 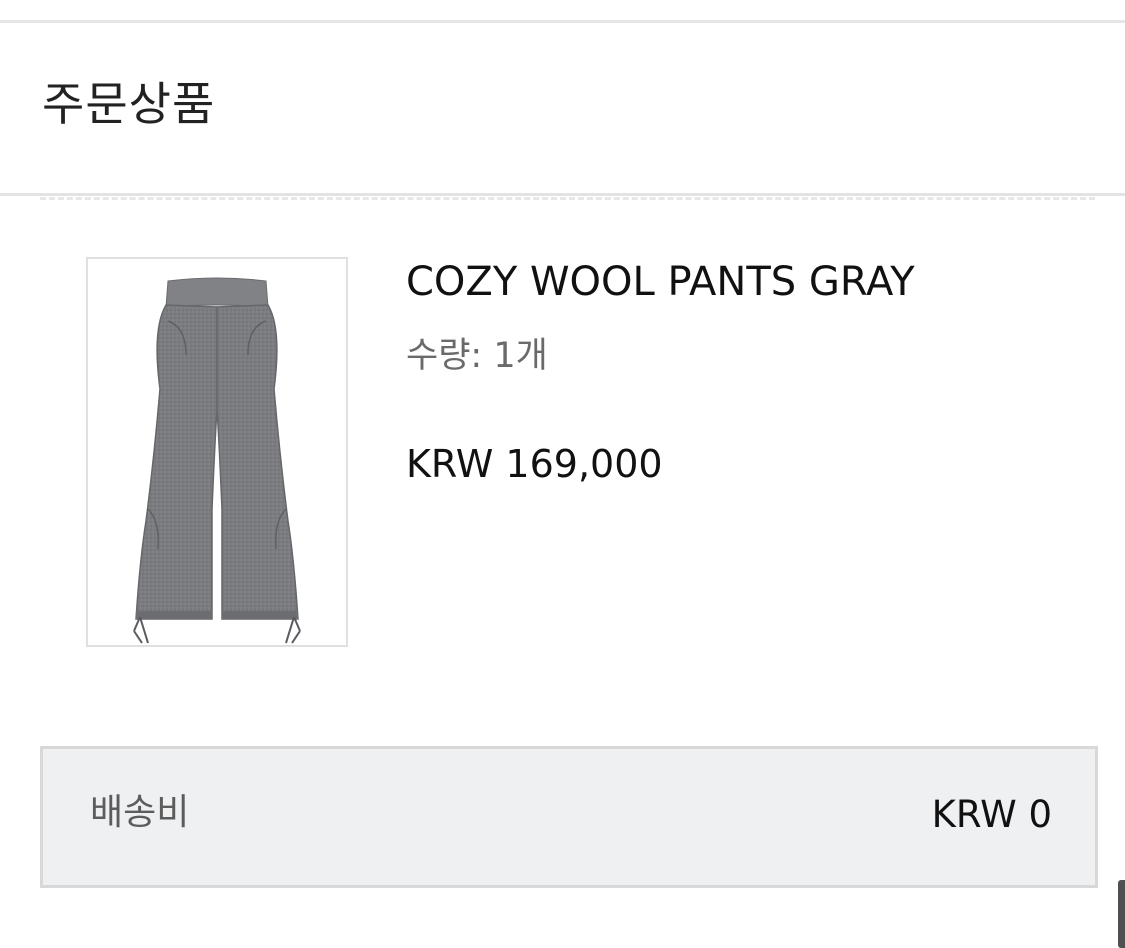 I want to click on section-divider, so click(x=562, y=194).